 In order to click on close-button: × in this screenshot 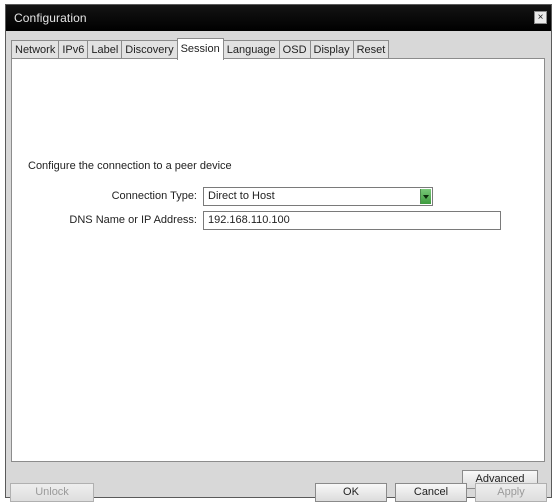, I will do `click(540, 17)`.